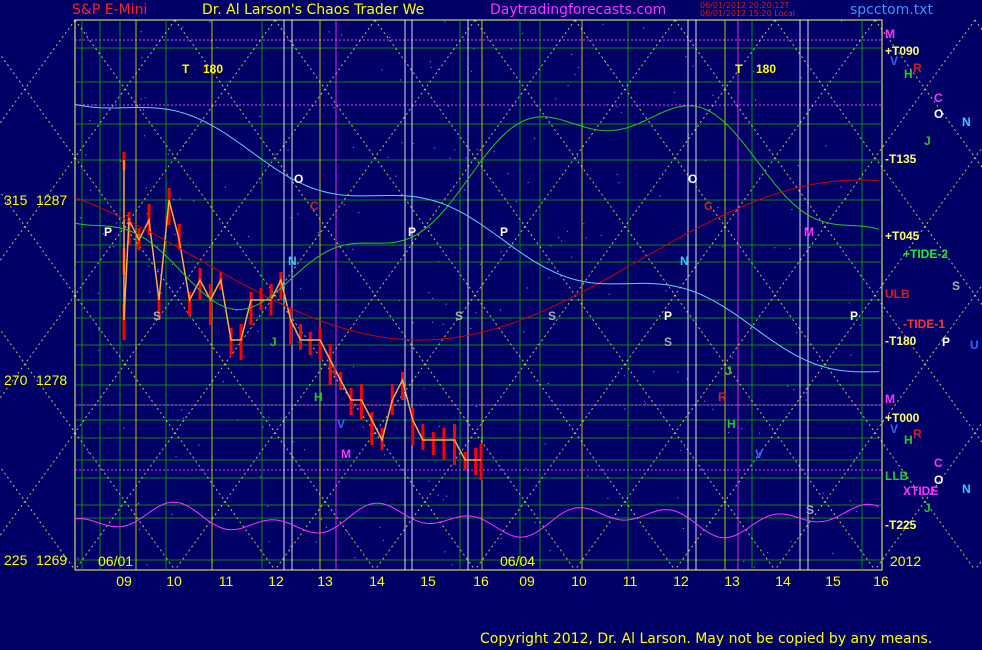 The height and width of the screenshot is (650, 982). Describe the element at coordinates (966, 489) in the screenshot. I see `right-label: N` at that location.